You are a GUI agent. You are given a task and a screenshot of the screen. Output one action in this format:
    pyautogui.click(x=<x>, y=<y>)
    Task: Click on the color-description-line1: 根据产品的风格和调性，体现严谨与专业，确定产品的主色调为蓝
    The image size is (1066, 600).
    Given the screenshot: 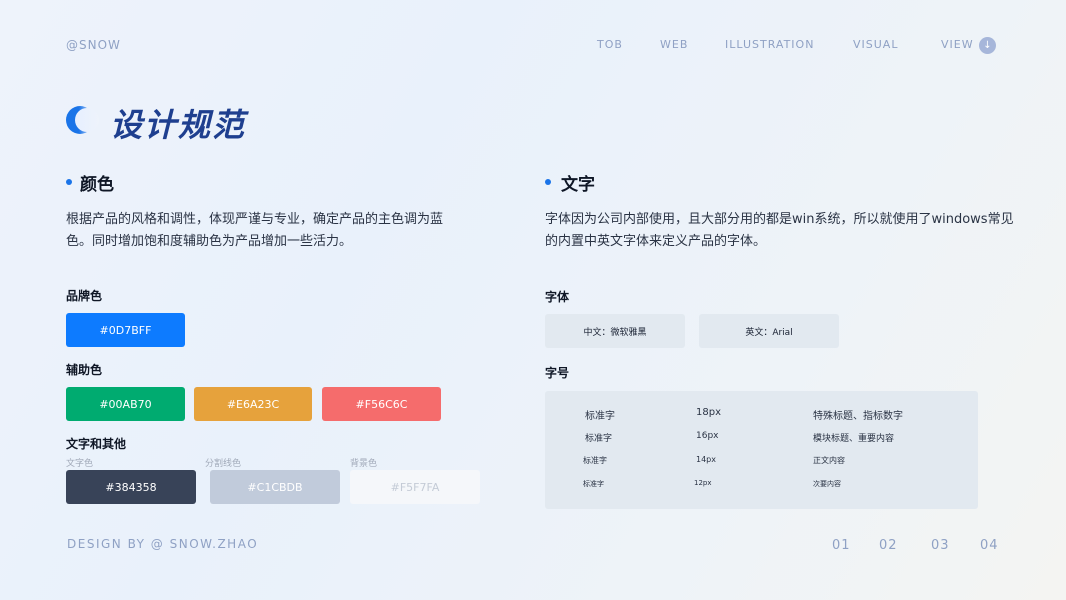 What is the action you would take?
    pyautogui.click(x=255, y=219)
    